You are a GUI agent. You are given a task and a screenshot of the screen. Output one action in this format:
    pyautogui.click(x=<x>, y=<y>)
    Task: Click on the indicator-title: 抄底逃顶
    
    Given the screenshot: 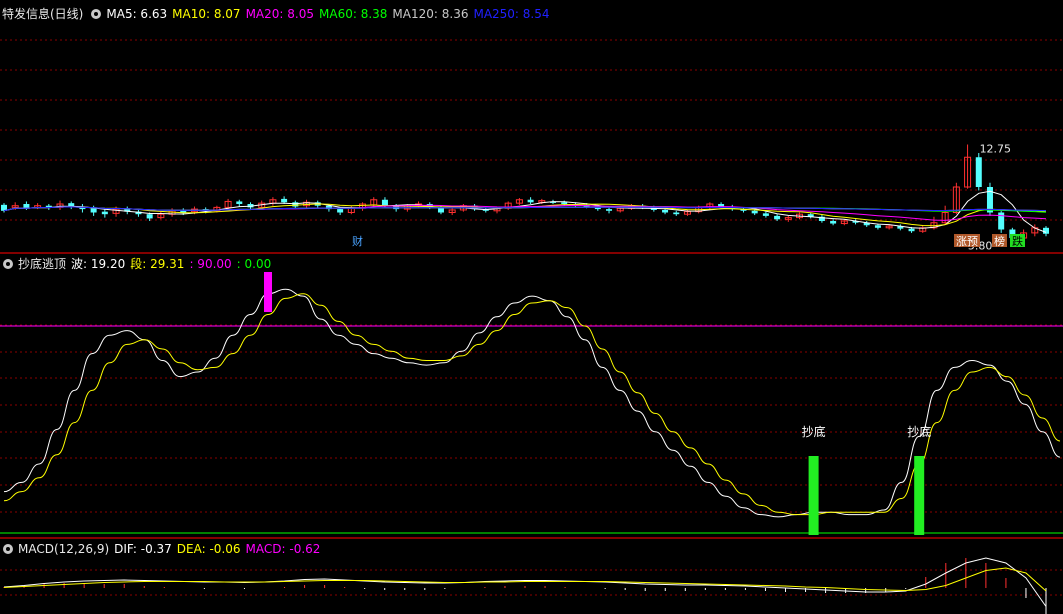 What is the action you would take?
    pyautogui.click(x=42, y=264)
    